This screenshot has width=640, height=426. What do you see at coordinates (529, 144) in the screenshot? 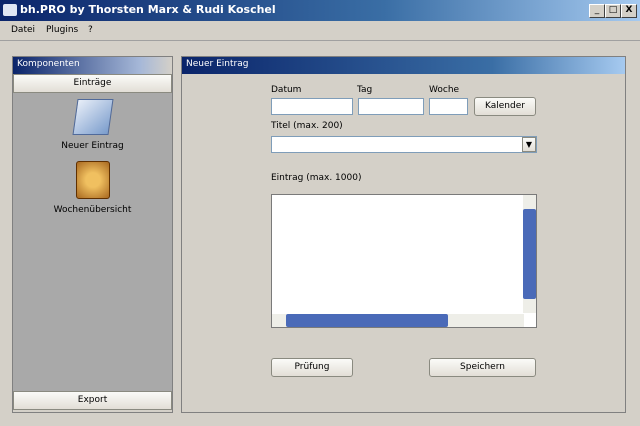
I see `chevron-down-icon: ▼` at bounding box center [529, 144].